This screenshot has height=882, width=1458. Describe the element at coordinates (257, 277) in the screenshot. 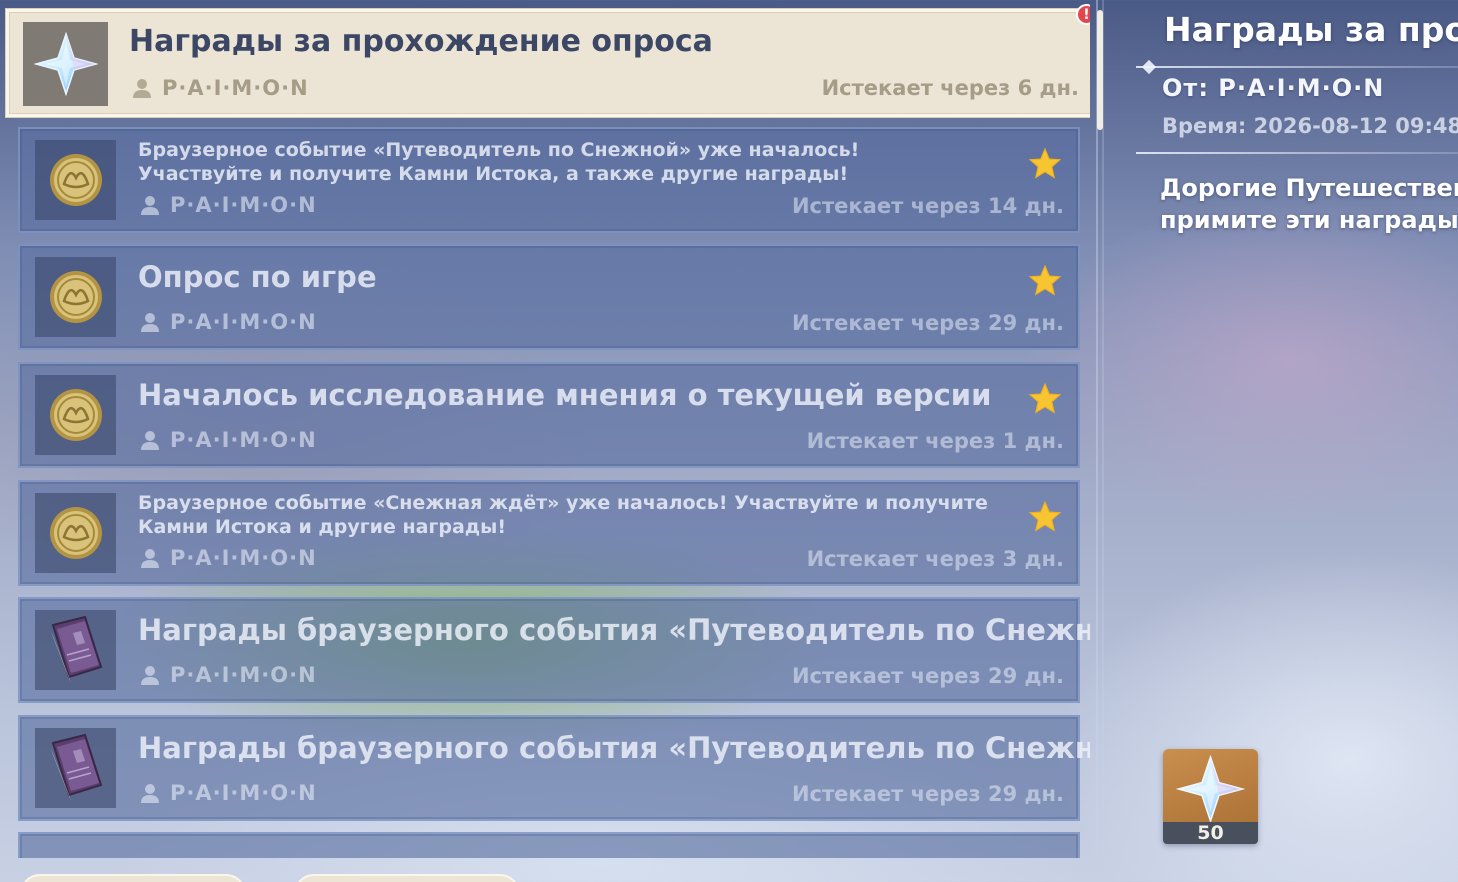

I see `mail-title: Опрос по игре` at that location.